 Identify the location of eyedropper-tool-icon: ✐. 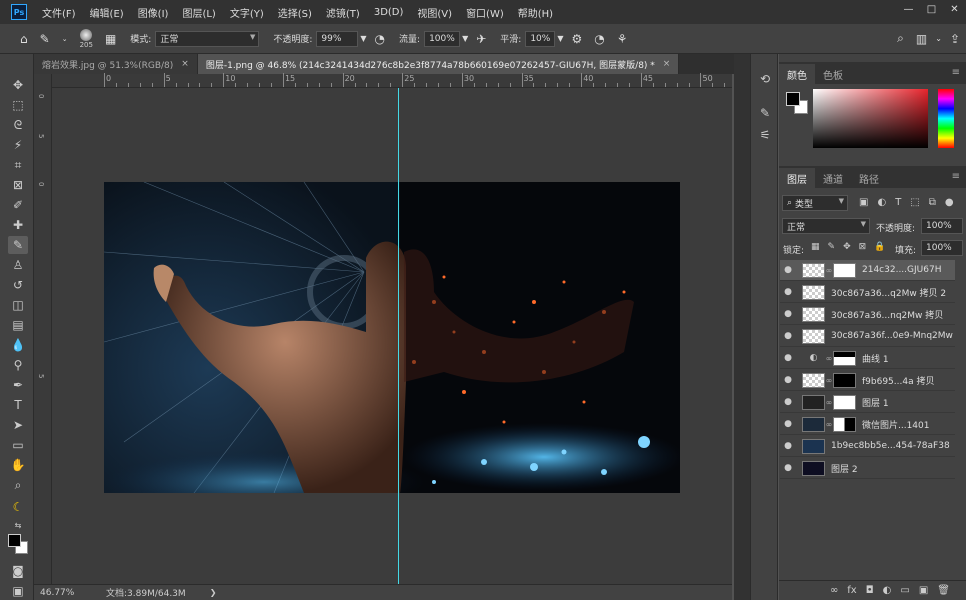
(18, 205).